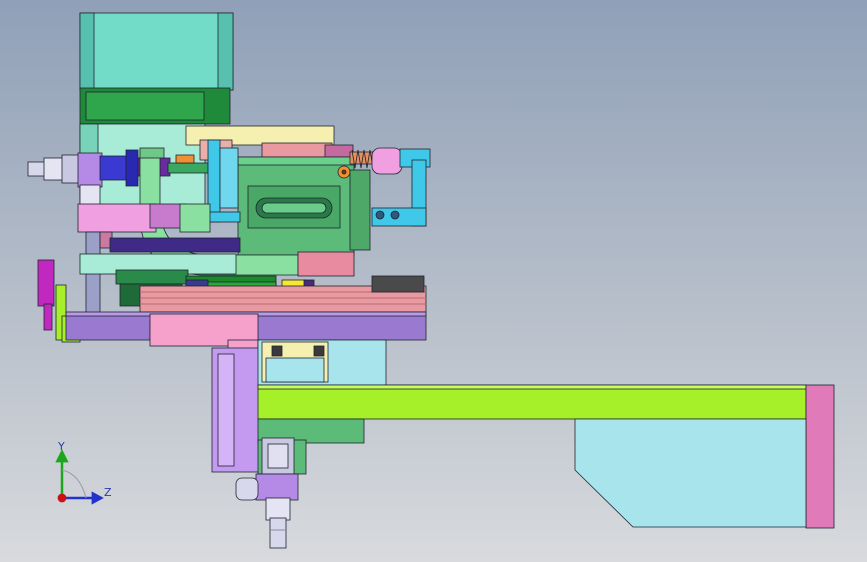  Describe the element at coordinates (145, 106) in the screenshot. I see `motor-green-band-highlight` at that location.